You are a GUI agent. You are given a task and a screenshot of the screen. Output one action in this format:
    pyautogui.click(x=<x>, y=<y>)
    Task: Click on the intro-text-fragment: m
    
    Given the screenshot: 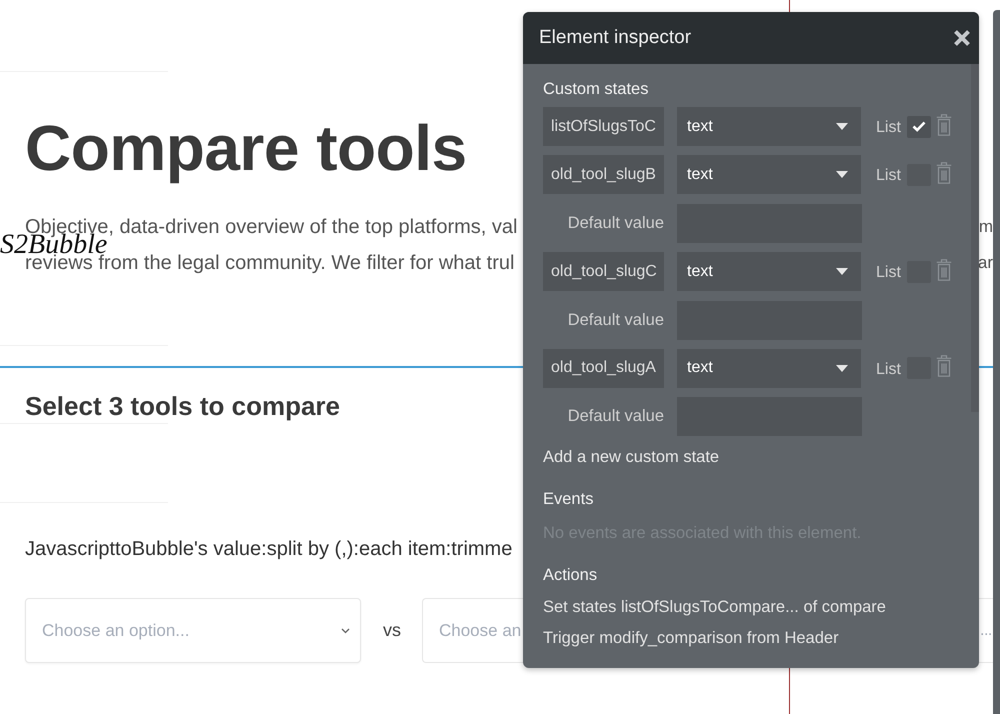 What is the action you would take?
    pyautogui.click(x=985, y=227)
    